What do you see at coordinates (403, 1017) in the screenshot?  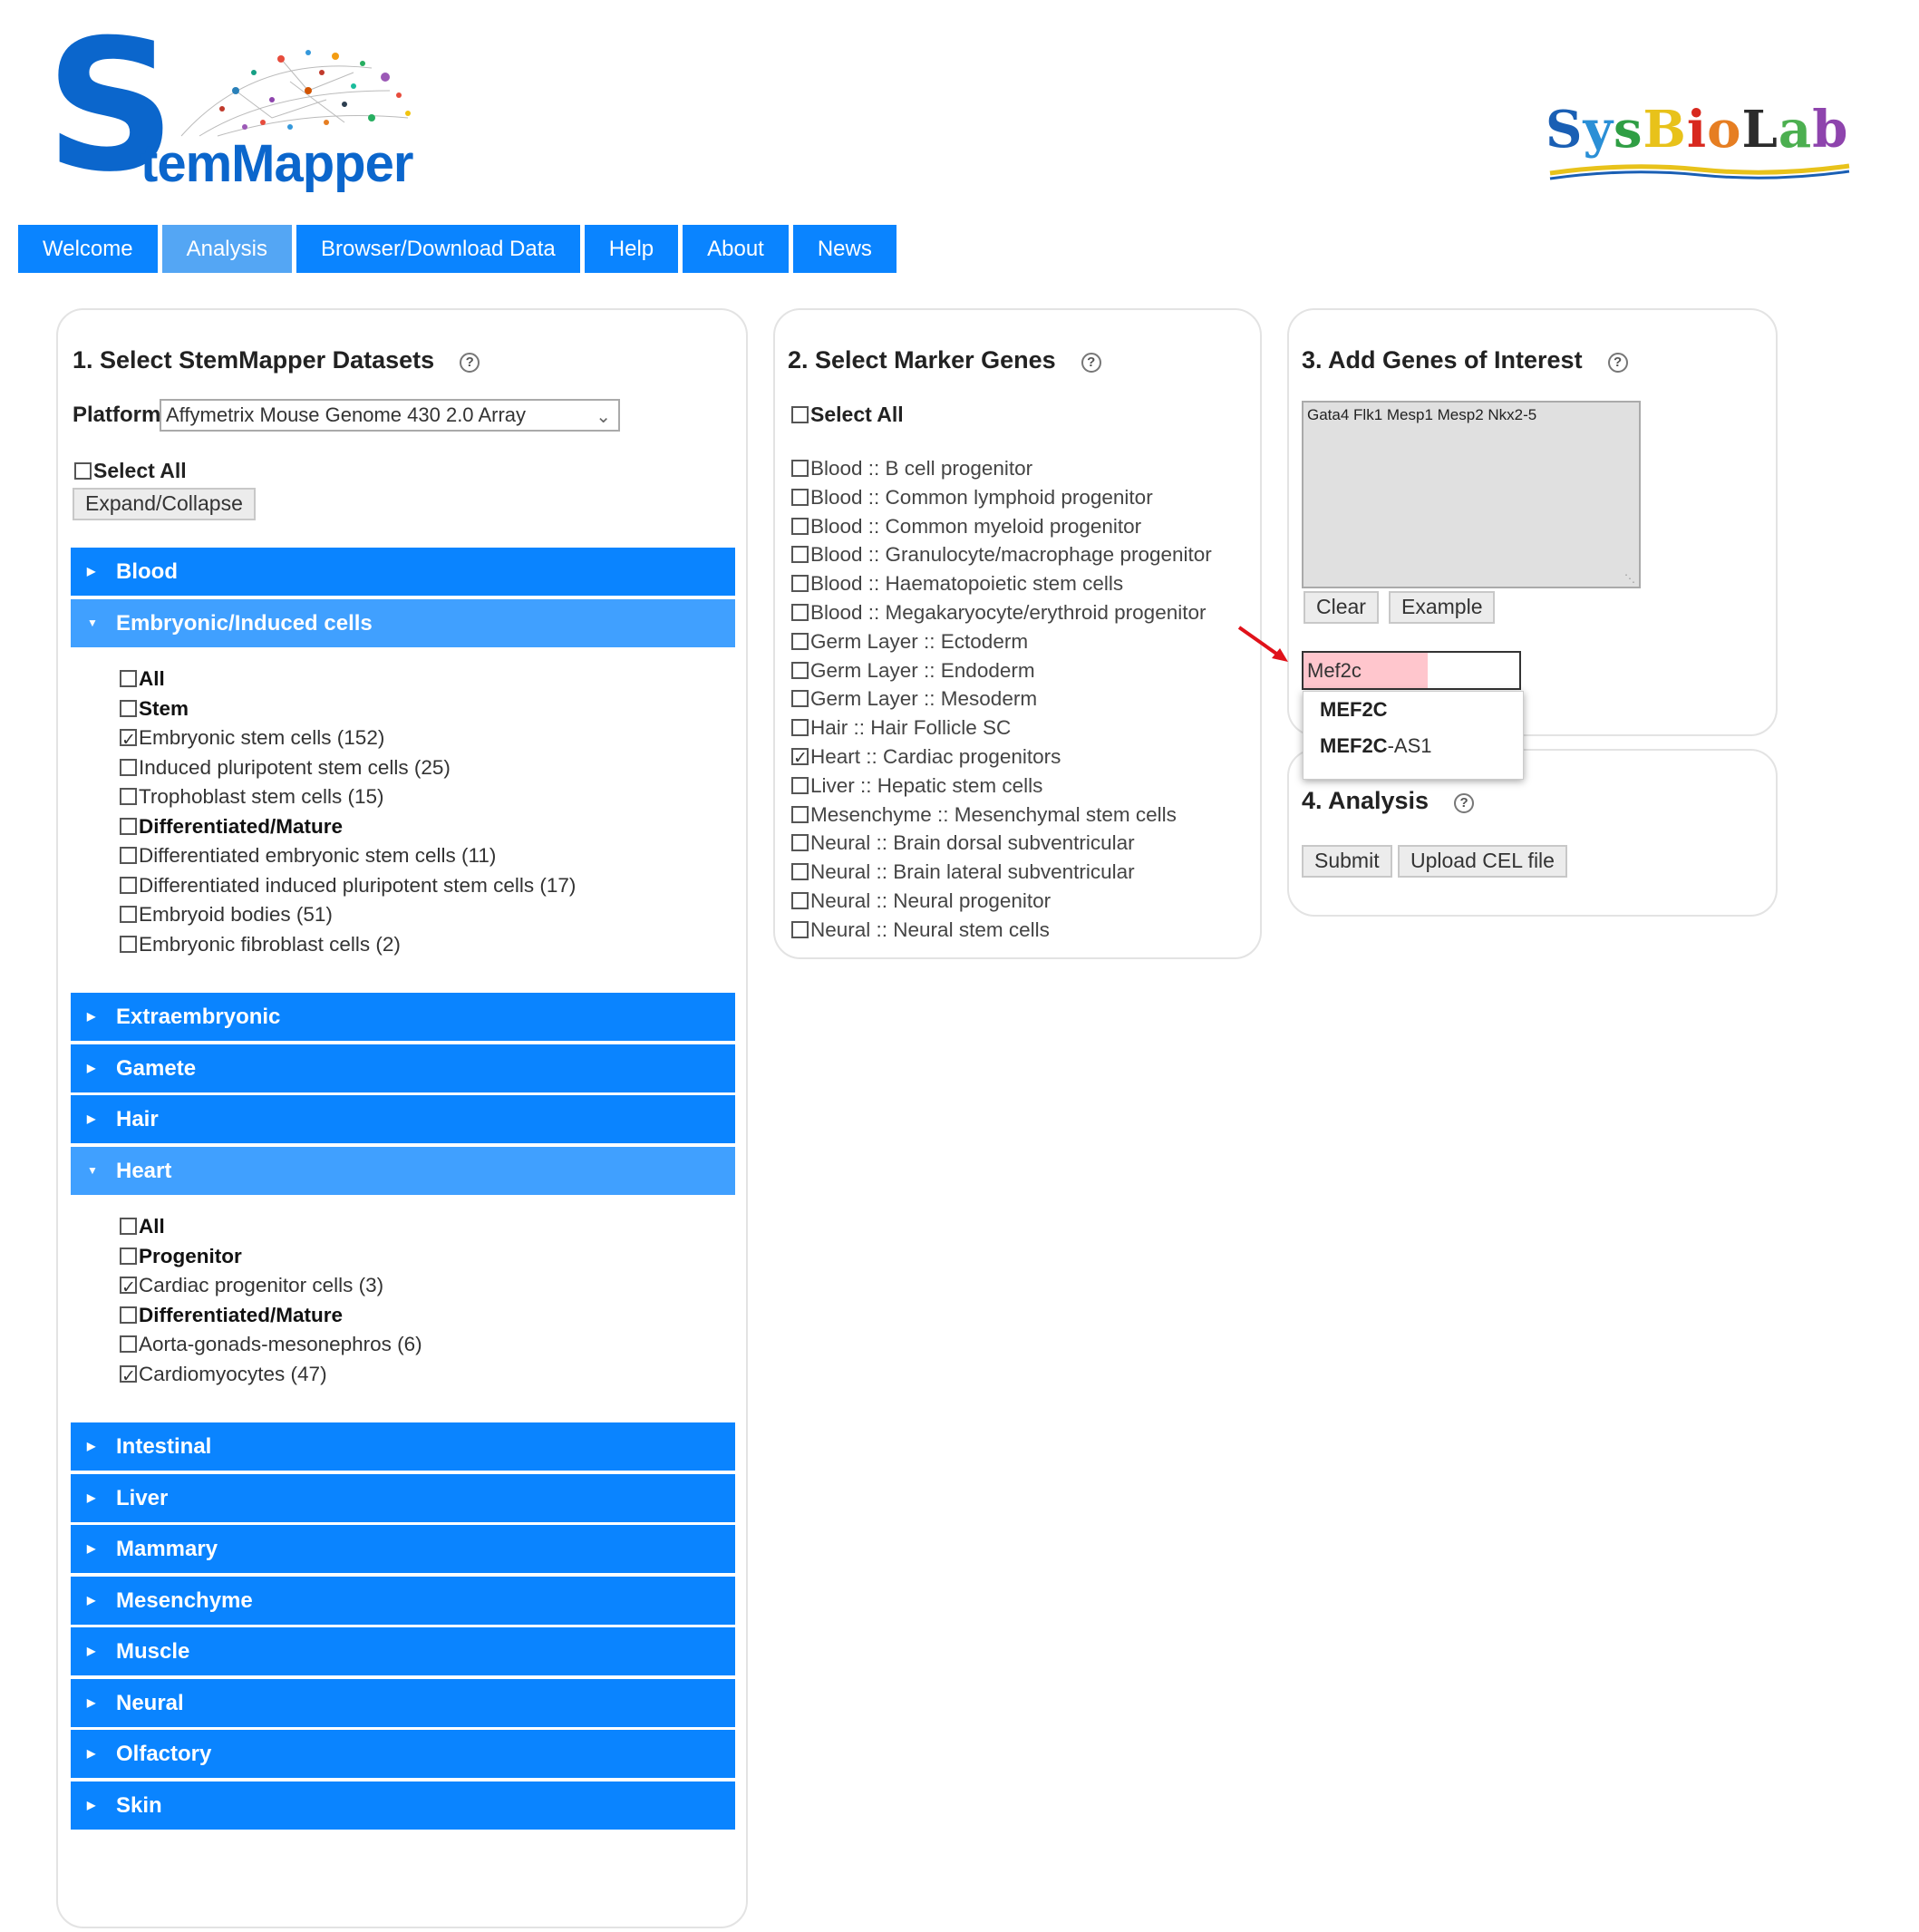 I see `category-header: ▶ Extraembryonic` at bounding box center [403, 1017].